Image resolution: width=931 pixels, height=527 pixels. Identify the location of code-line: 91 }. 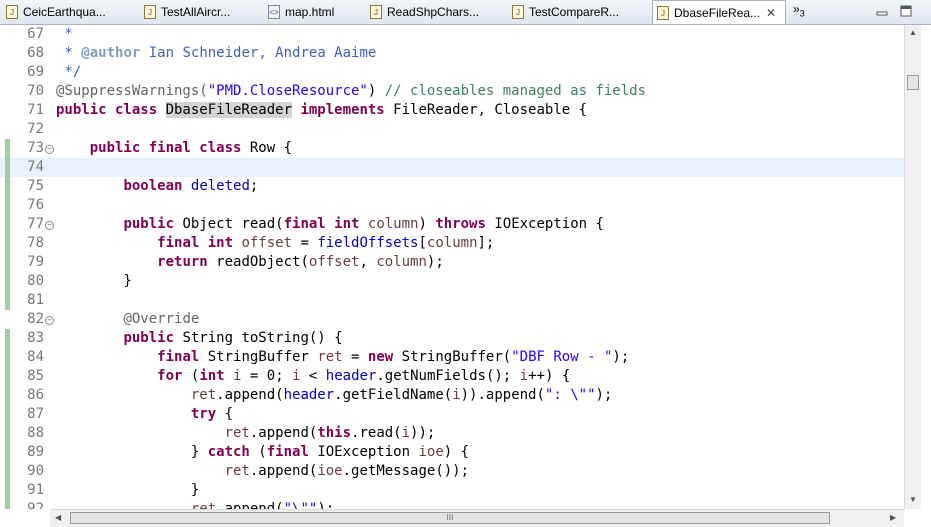
(452, 490).